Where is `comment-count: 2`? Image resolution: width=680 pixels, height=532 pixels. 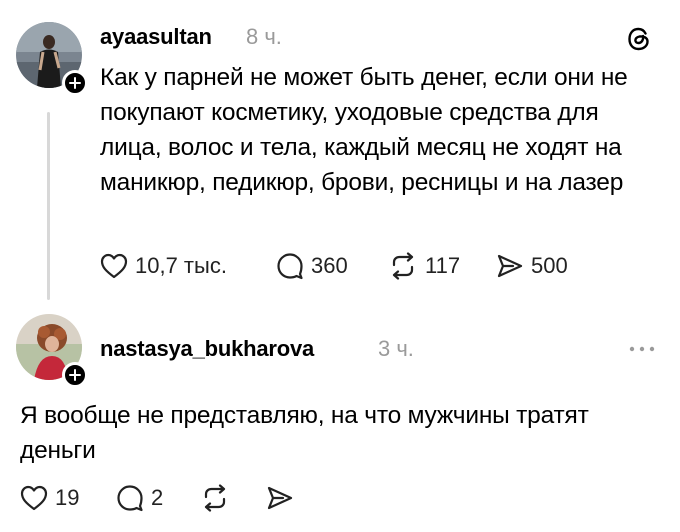 comment-count: 2 is located at coordinates (157, 497).